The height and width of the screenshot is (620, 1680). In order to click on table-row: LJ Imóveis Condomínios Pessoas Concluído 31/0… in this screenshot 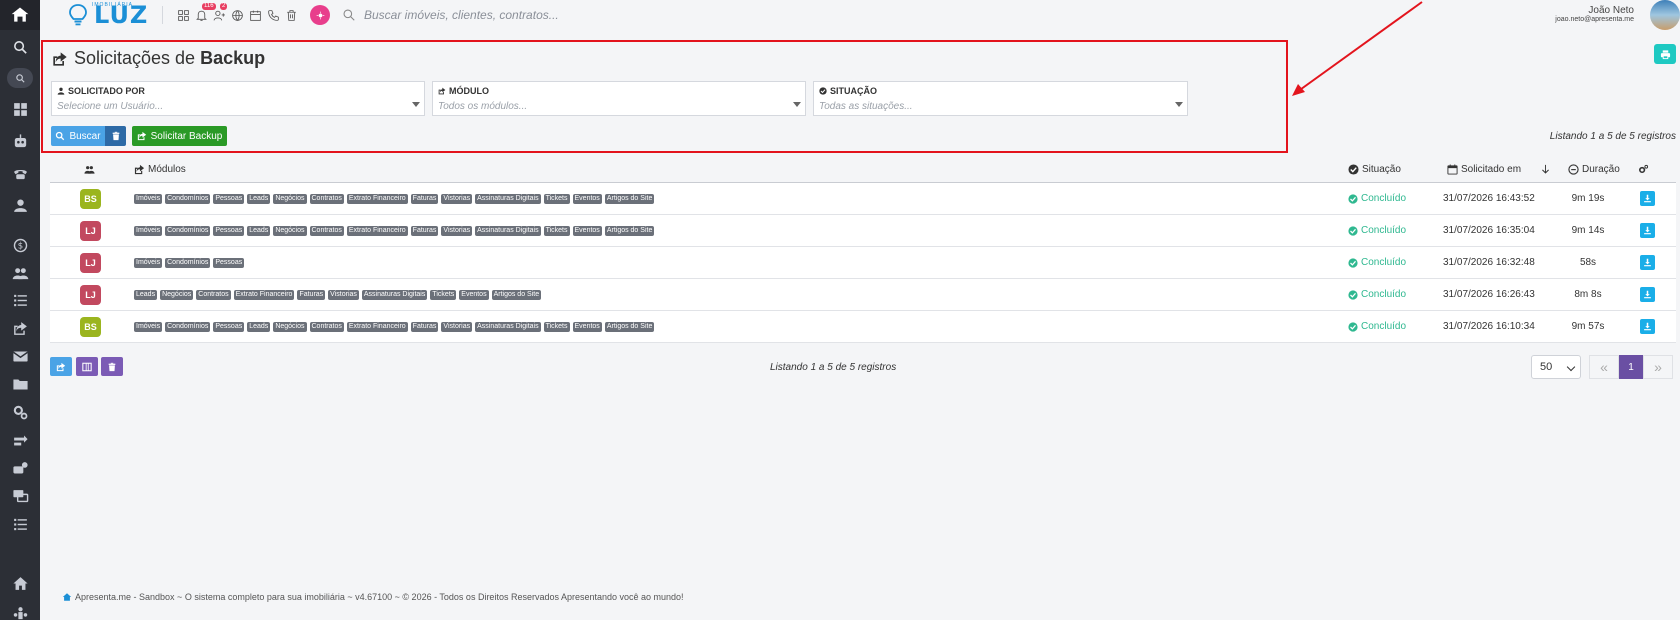, I will do `click(863, 263)`.